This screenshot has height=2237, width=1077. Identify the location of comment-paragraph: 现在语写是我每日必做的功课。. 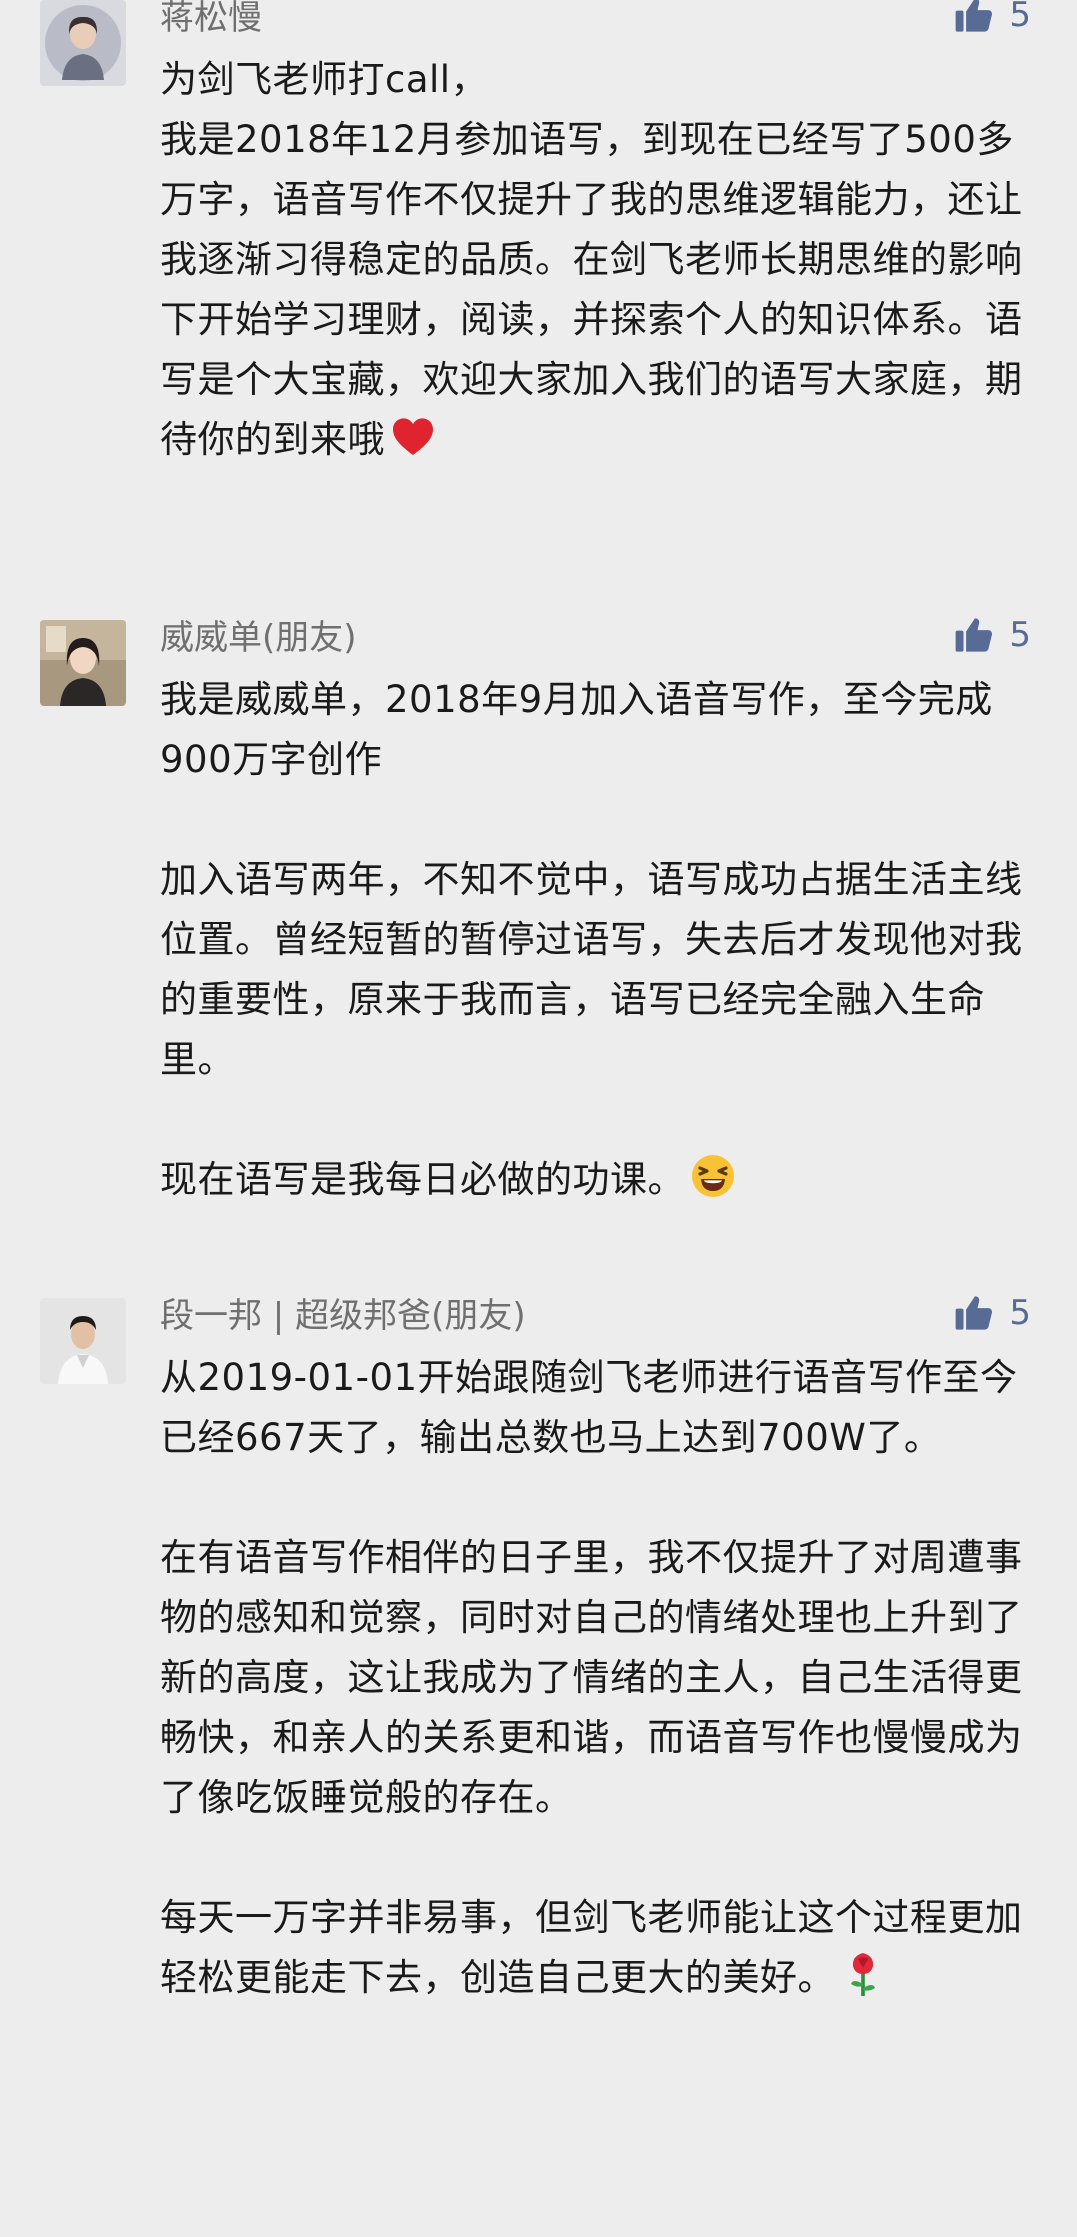
(422, 1179).